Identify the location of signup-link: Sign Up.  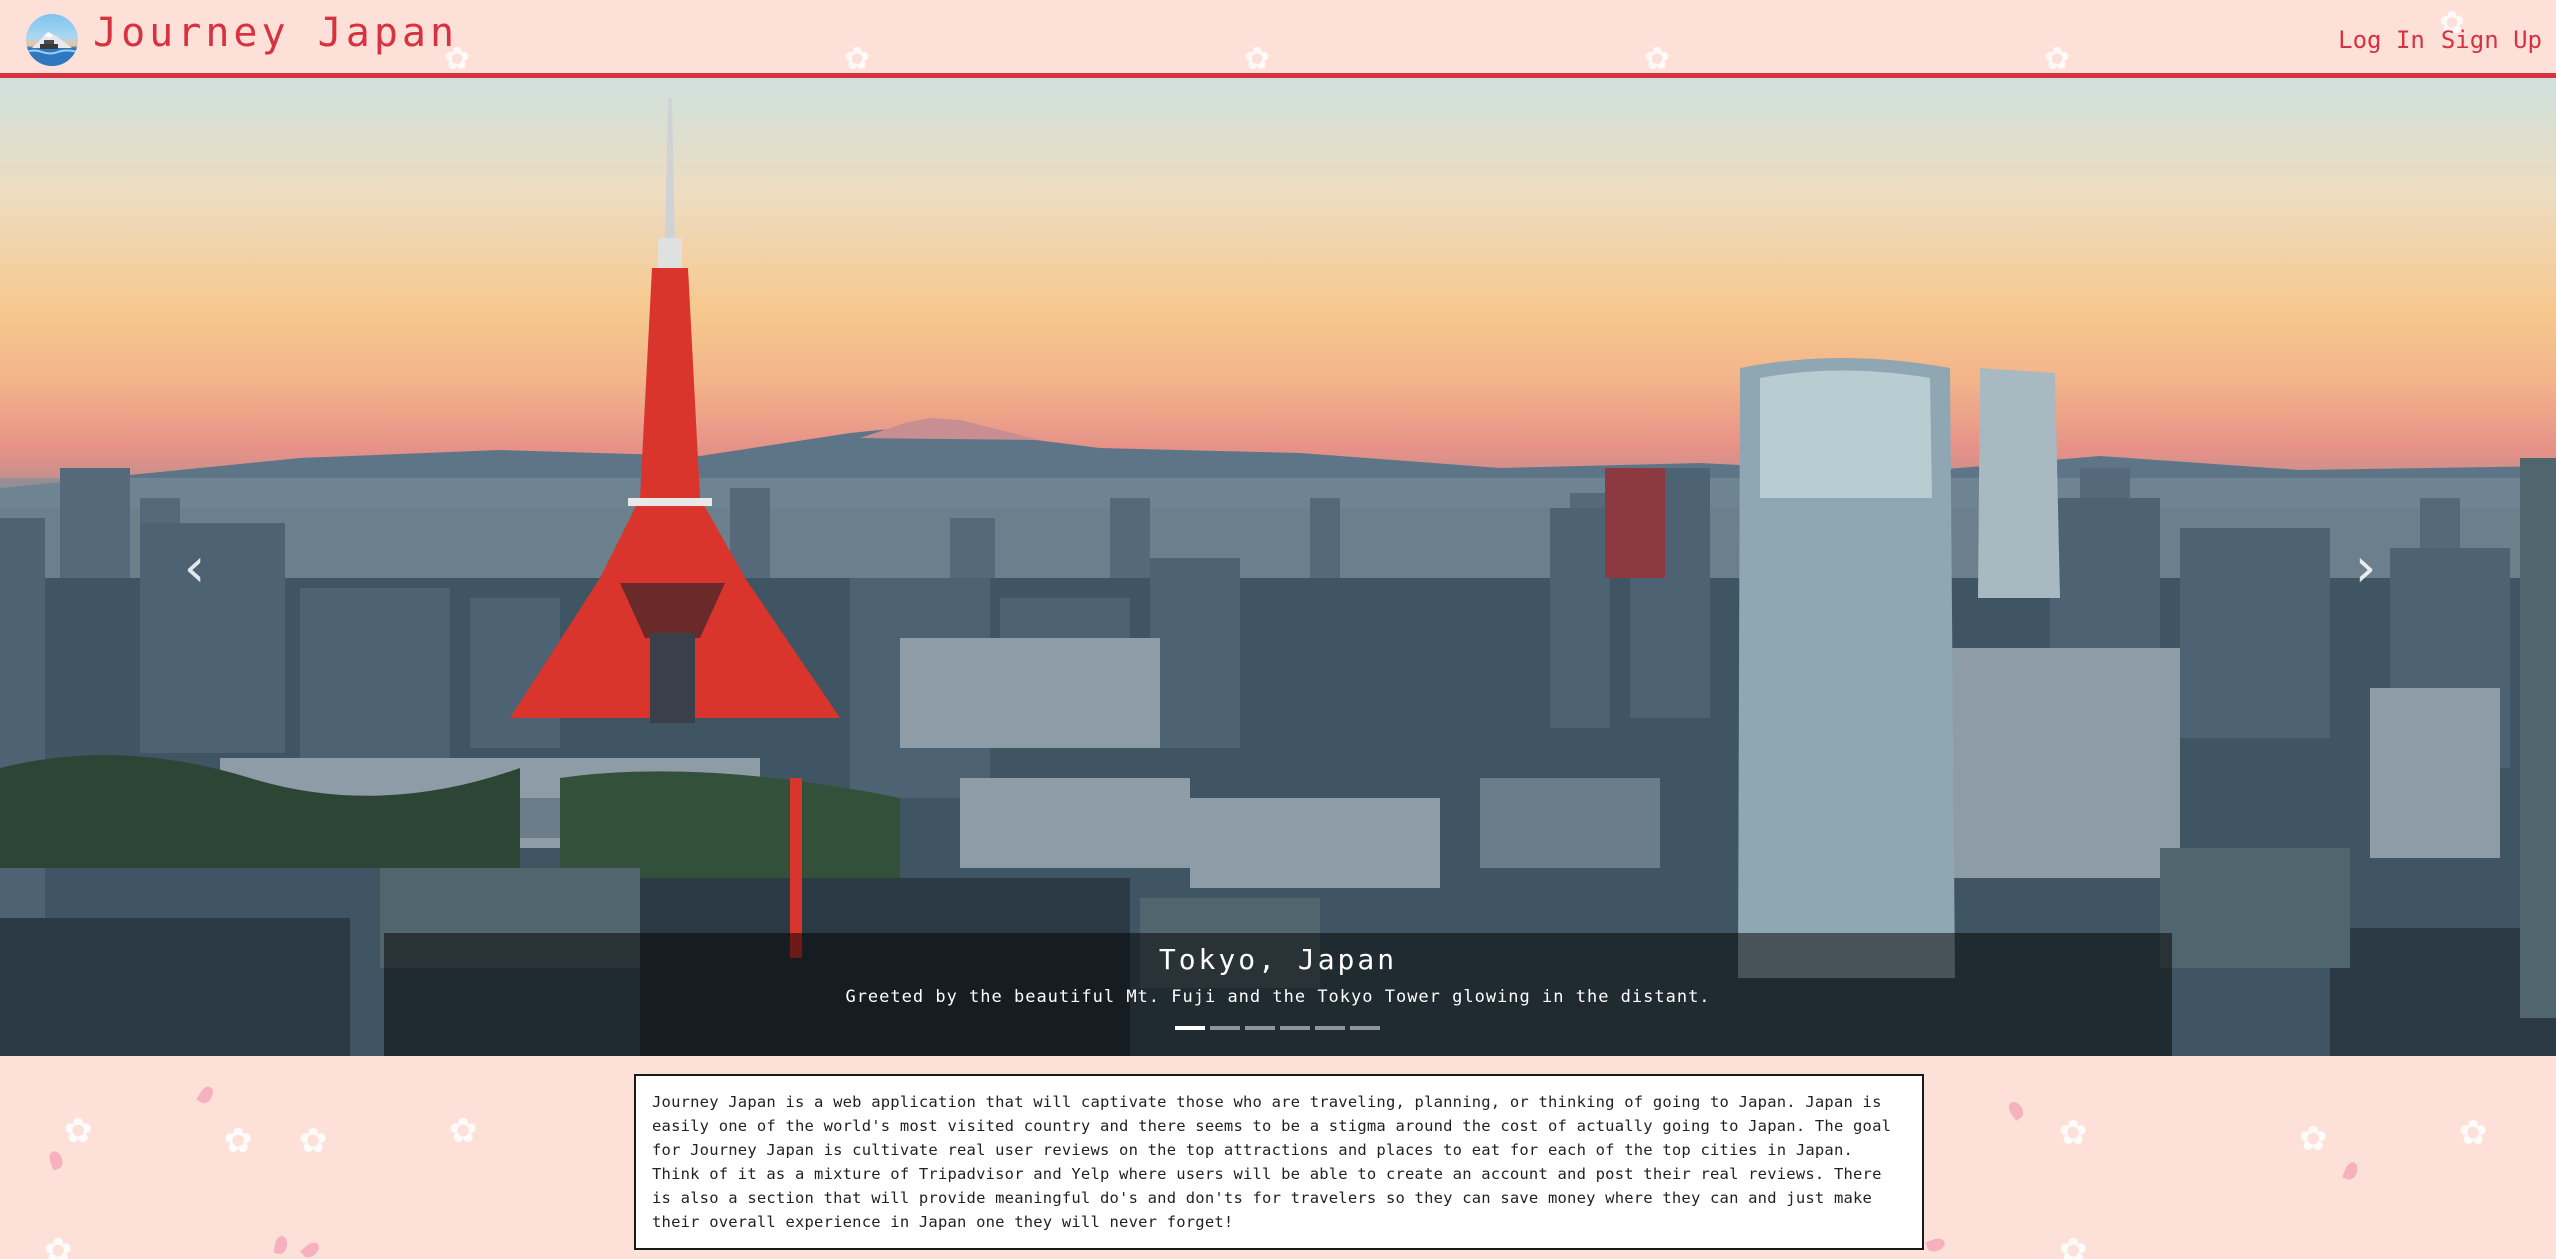
(2491, 40).